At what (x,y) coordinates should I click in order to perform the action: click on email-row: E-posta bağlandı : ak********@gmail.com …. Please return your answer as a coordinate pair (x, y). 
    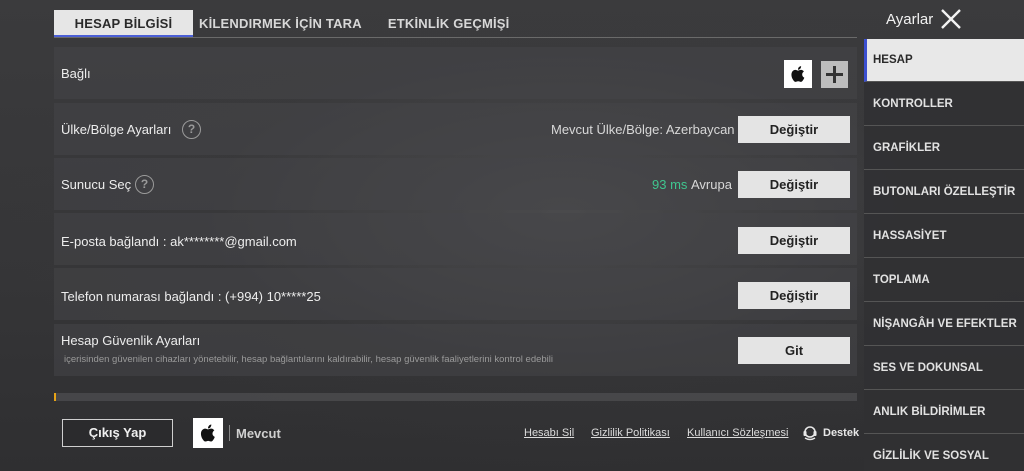
    Looking at the image, I should click on (455, 239).